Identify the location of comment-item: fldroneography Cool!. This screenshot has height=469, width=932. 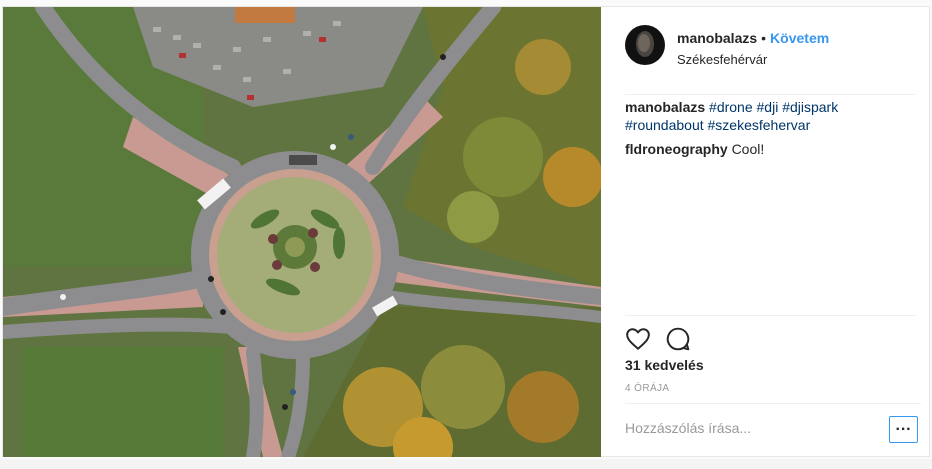
(770, 149).